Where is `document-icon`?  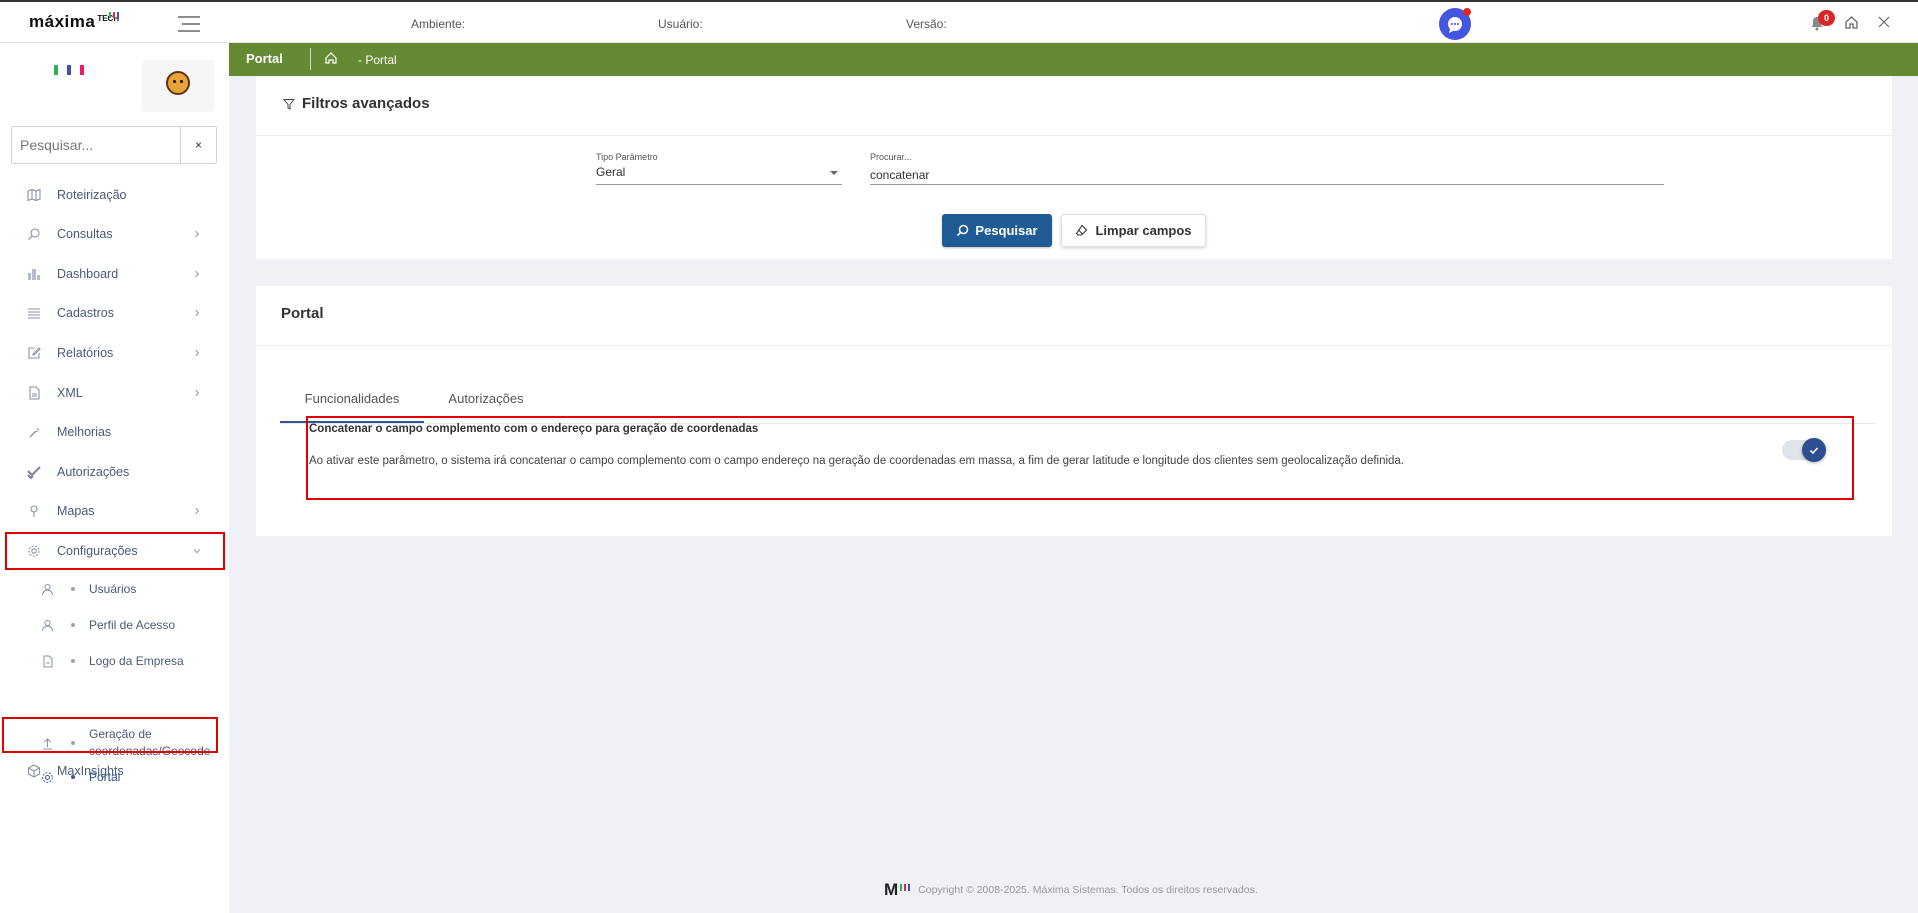
document-icon is located at coordinates (48, 661).